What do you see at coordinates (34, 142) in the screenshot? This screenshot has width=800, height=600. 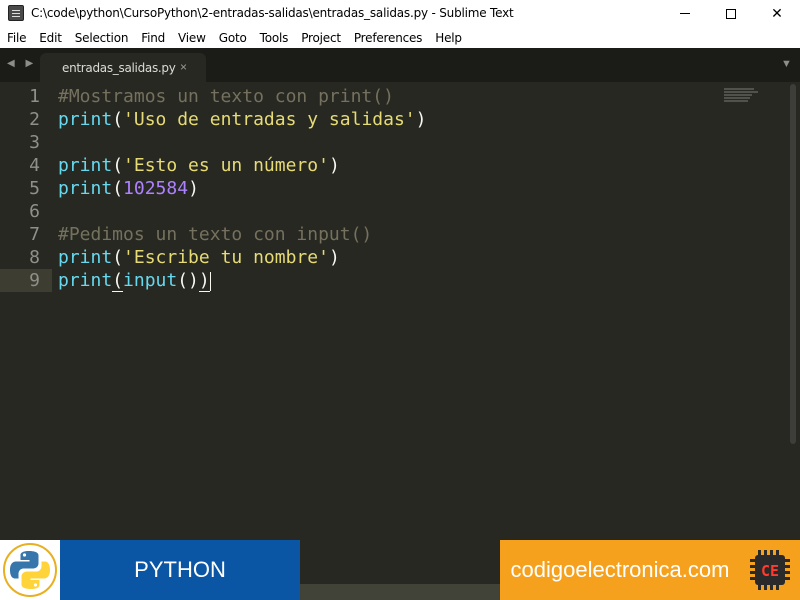 I see `line-number: 3` at bounding box center [34, 142].